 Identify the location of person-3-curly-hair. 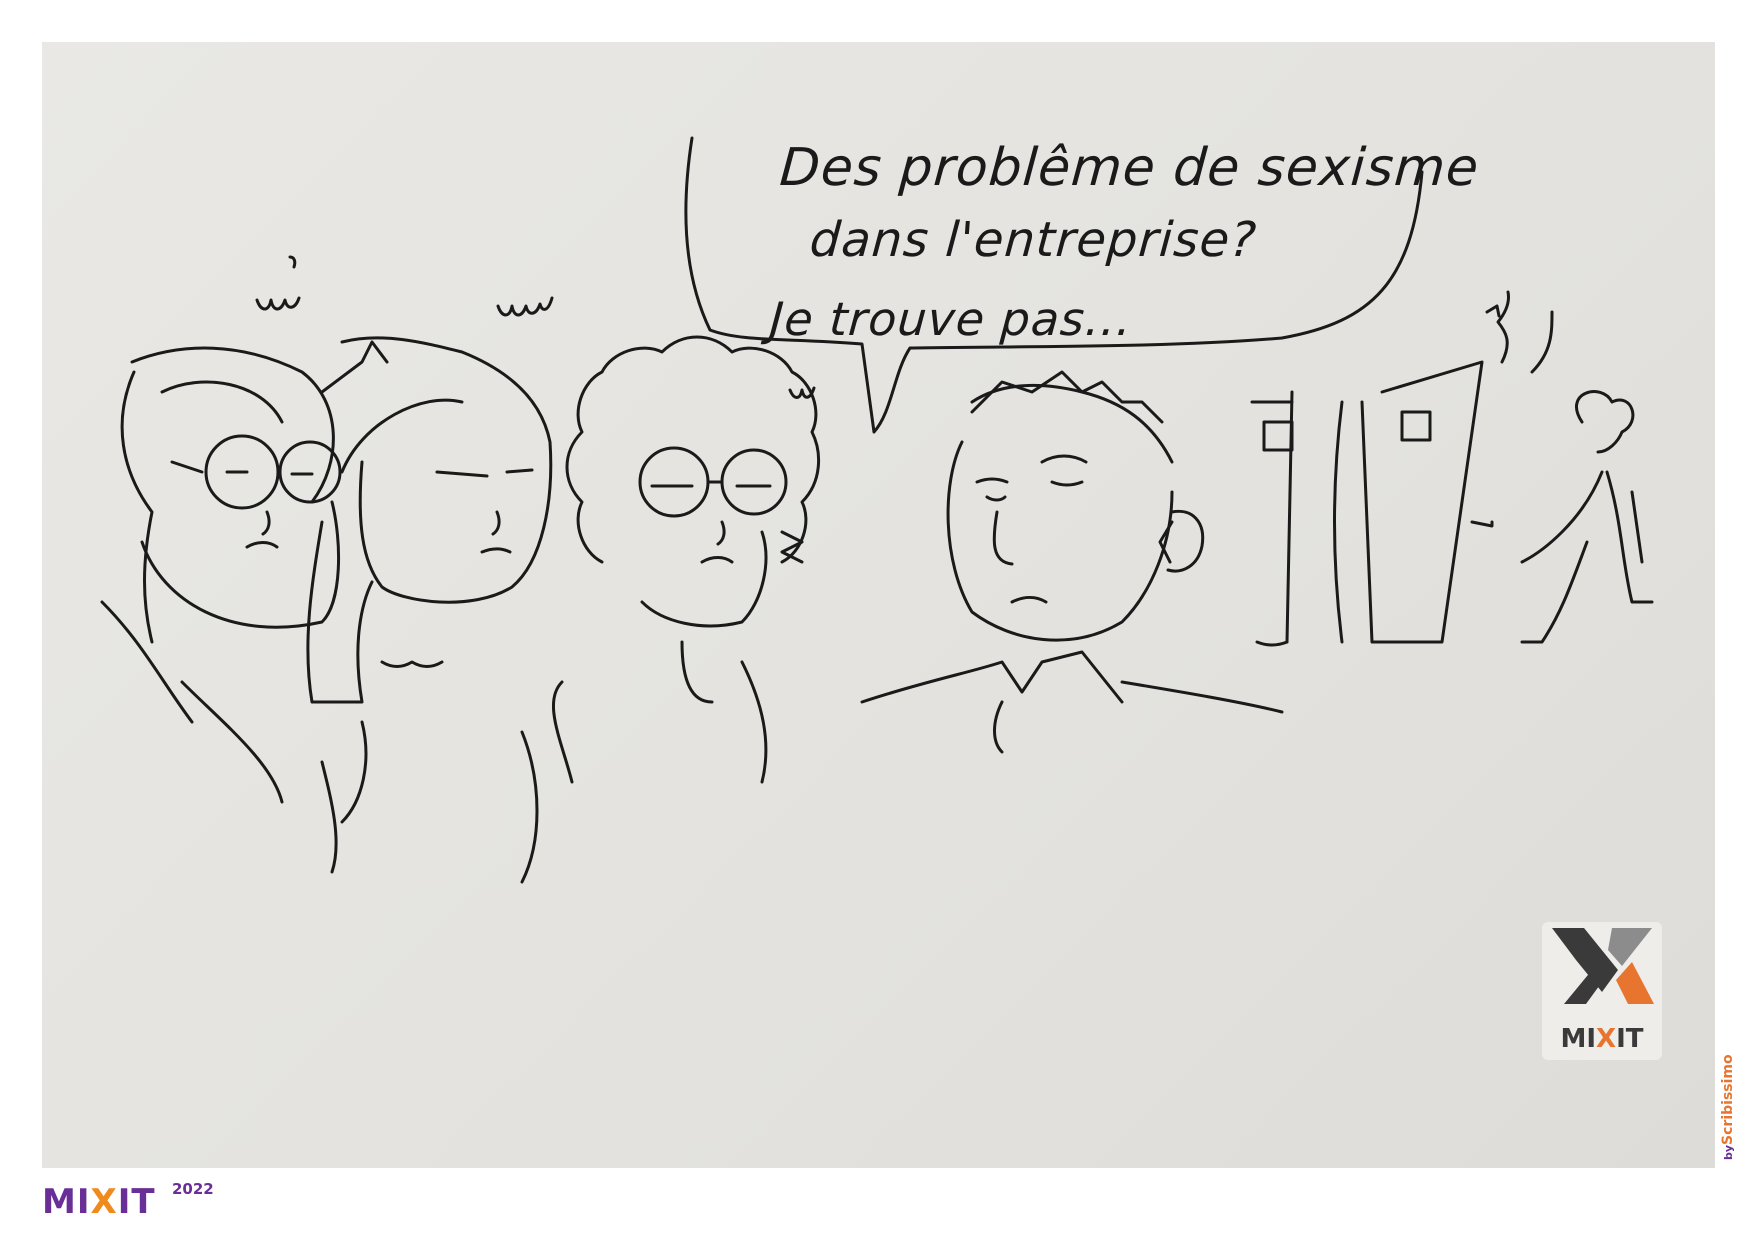
(686, 559).